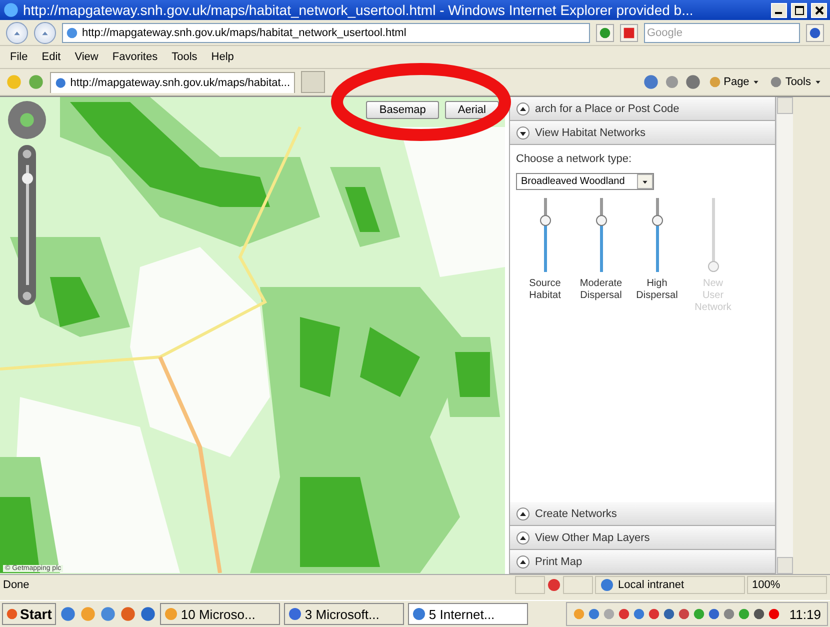  What do you see at coordinates (601, 290) in the screenshot?
I see `slider-label: Moderate Dispersal` at bounding box center [601, 290].